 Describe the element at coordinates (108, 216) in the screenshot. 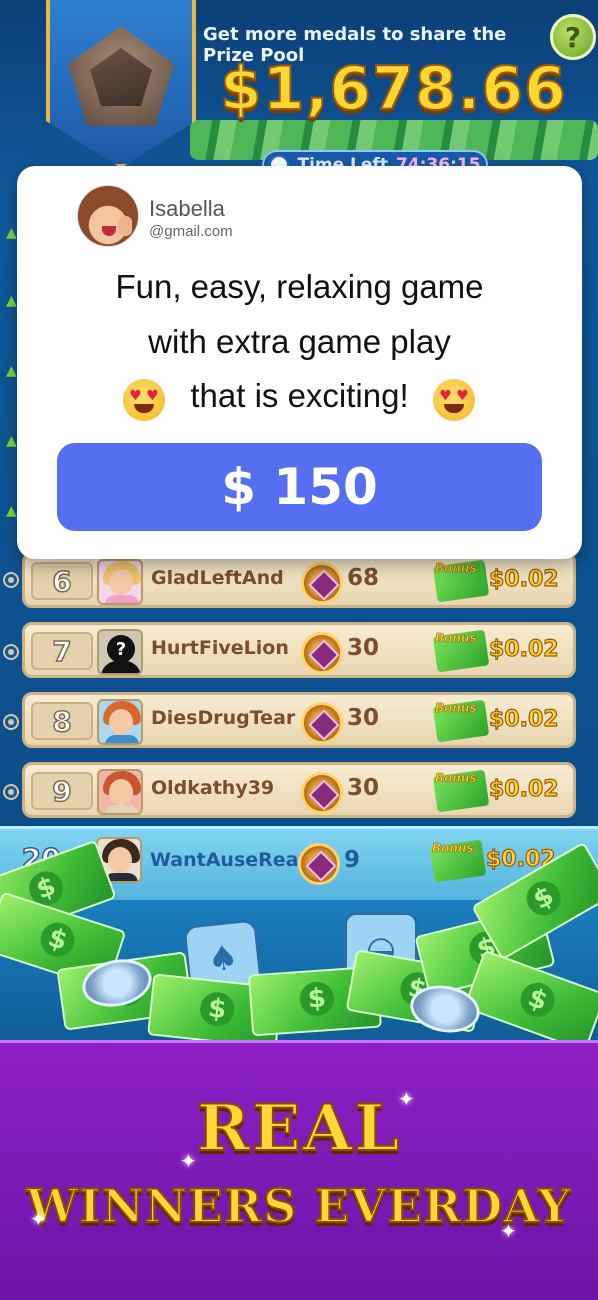

I see `reviewer-avatar` at that location.